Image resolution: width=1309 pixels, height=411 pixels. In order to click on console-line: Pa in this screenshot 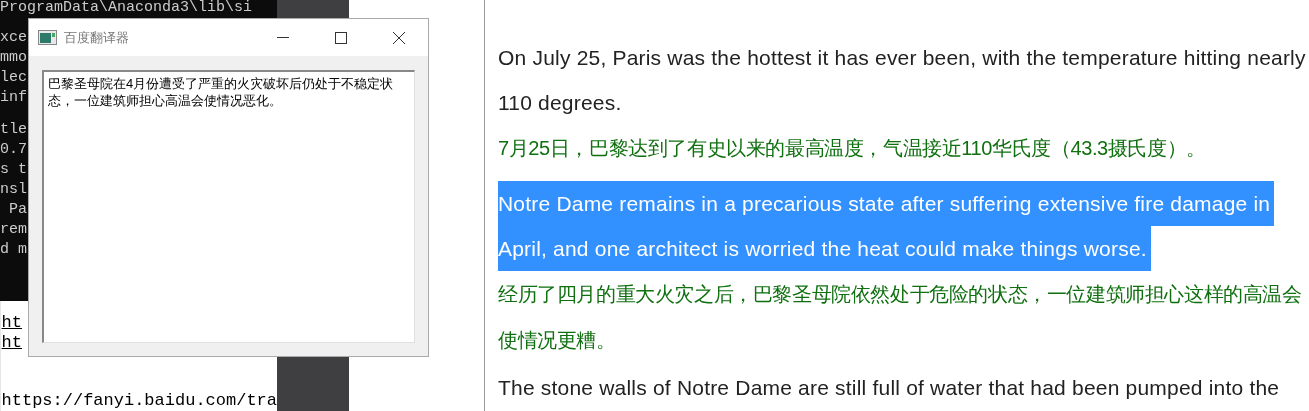, I will do `click(17, 210)`.